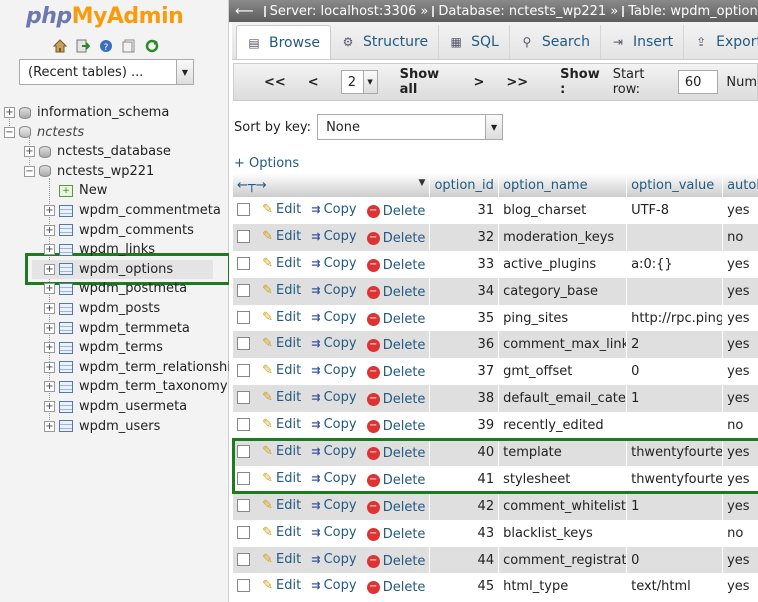  Describe the element at coordinates (563, 291) in the screenshot. I see `cell-option-name: category_base` at that location.